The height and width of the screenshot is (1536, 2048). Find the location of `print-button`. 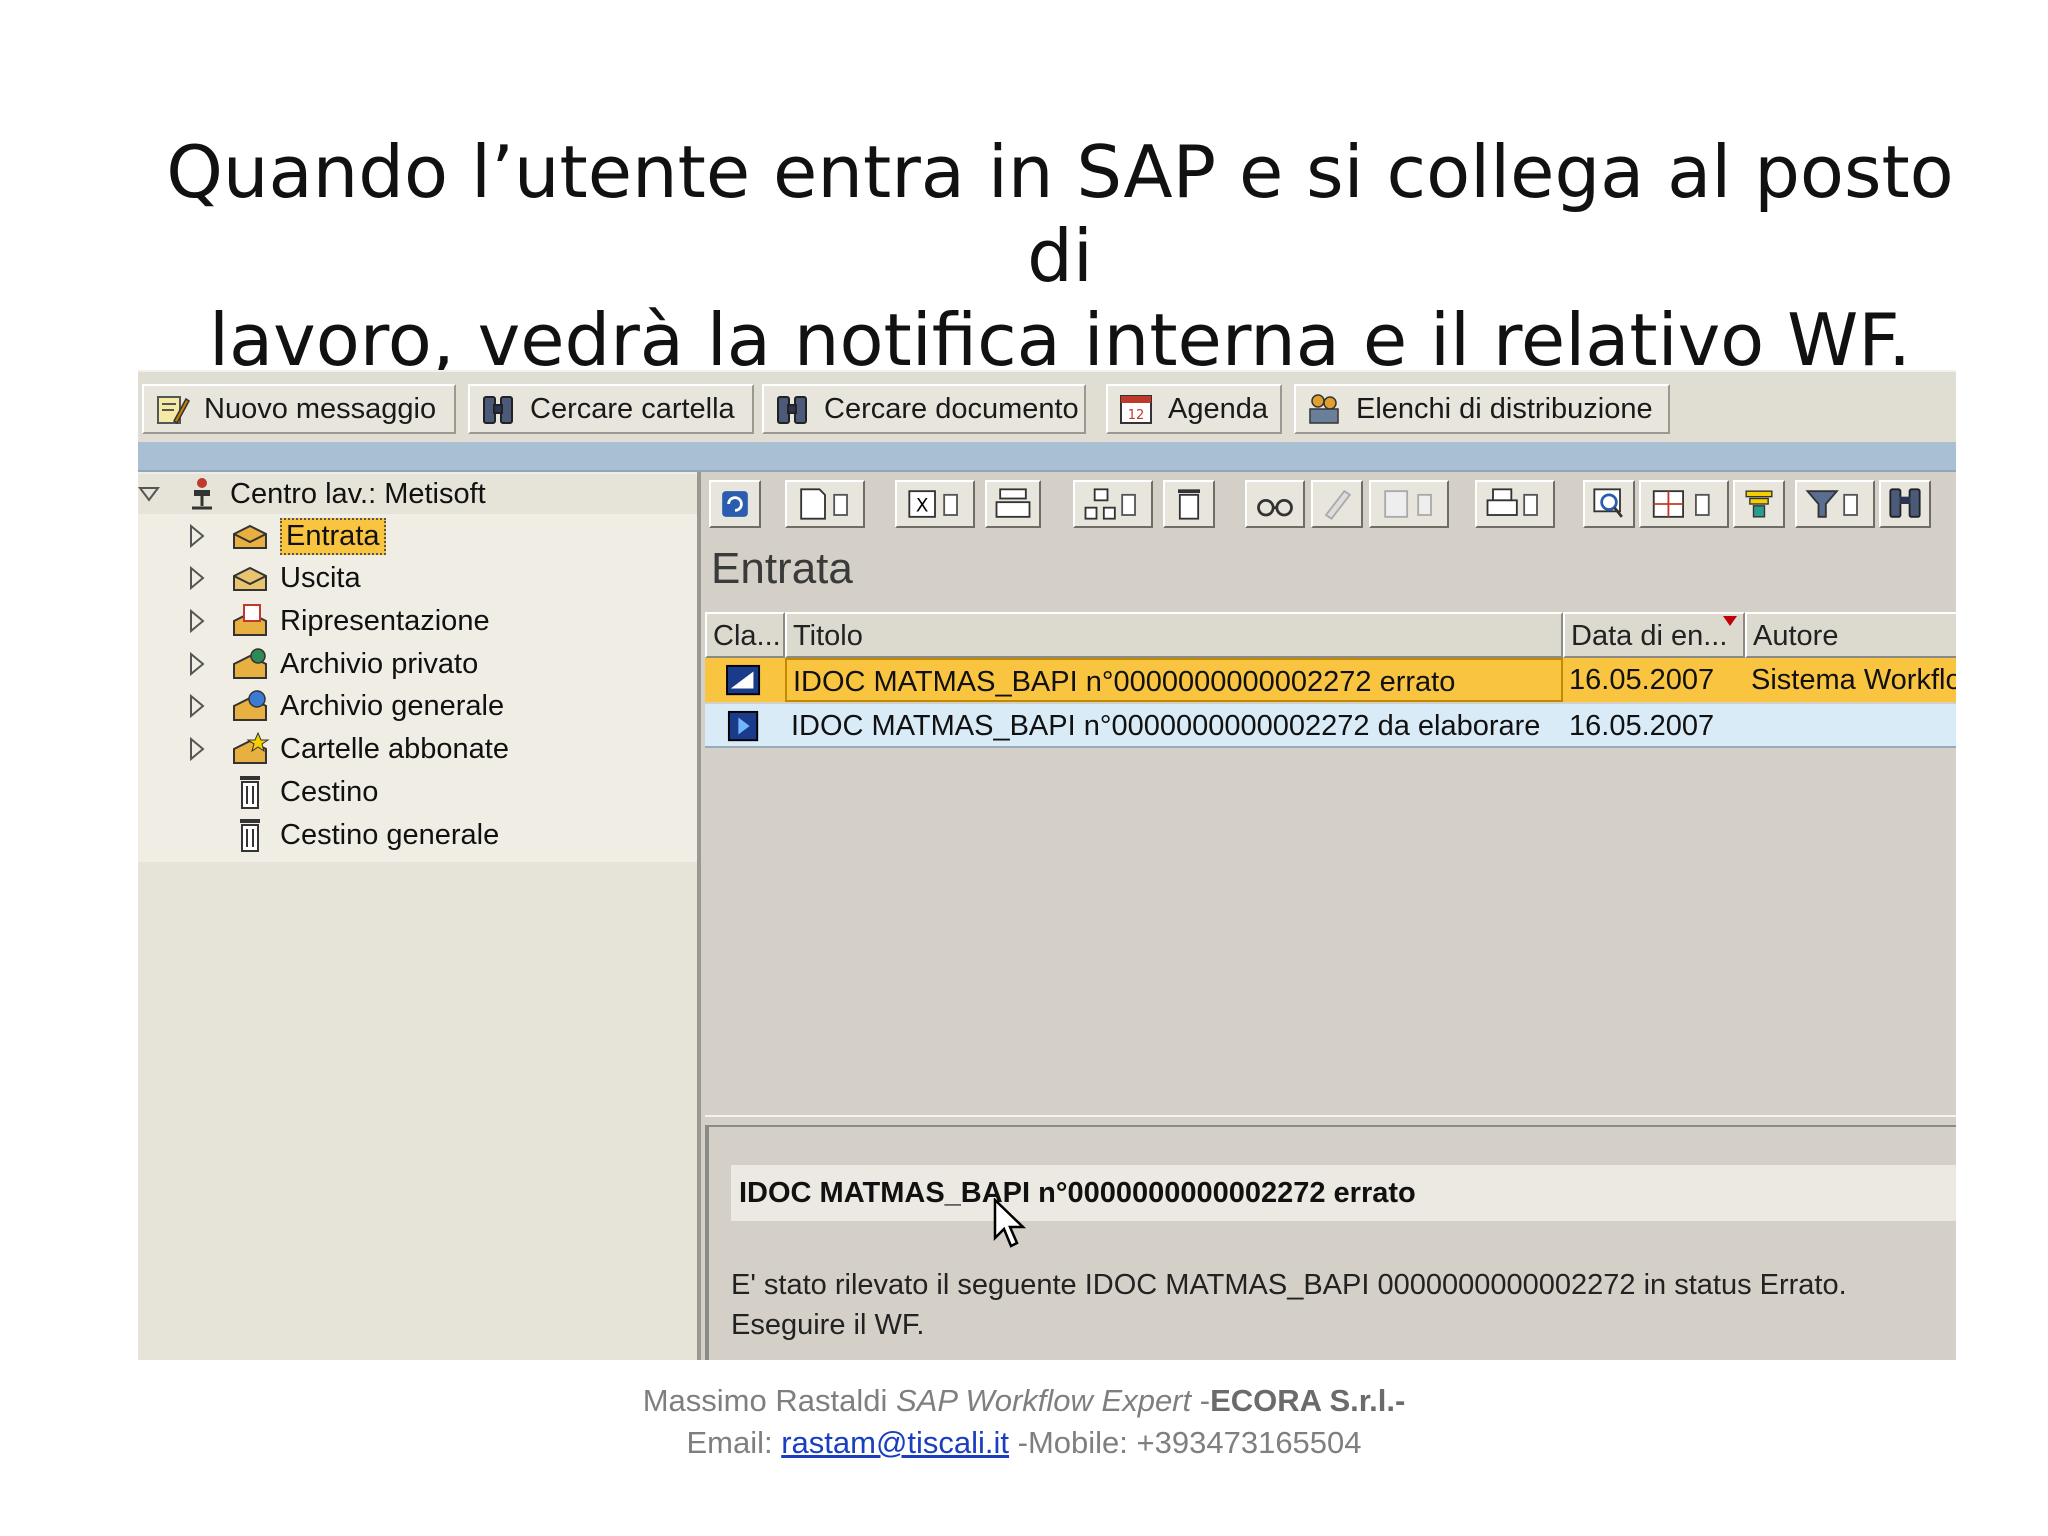

print-button is located at coordinates (1515, 504).